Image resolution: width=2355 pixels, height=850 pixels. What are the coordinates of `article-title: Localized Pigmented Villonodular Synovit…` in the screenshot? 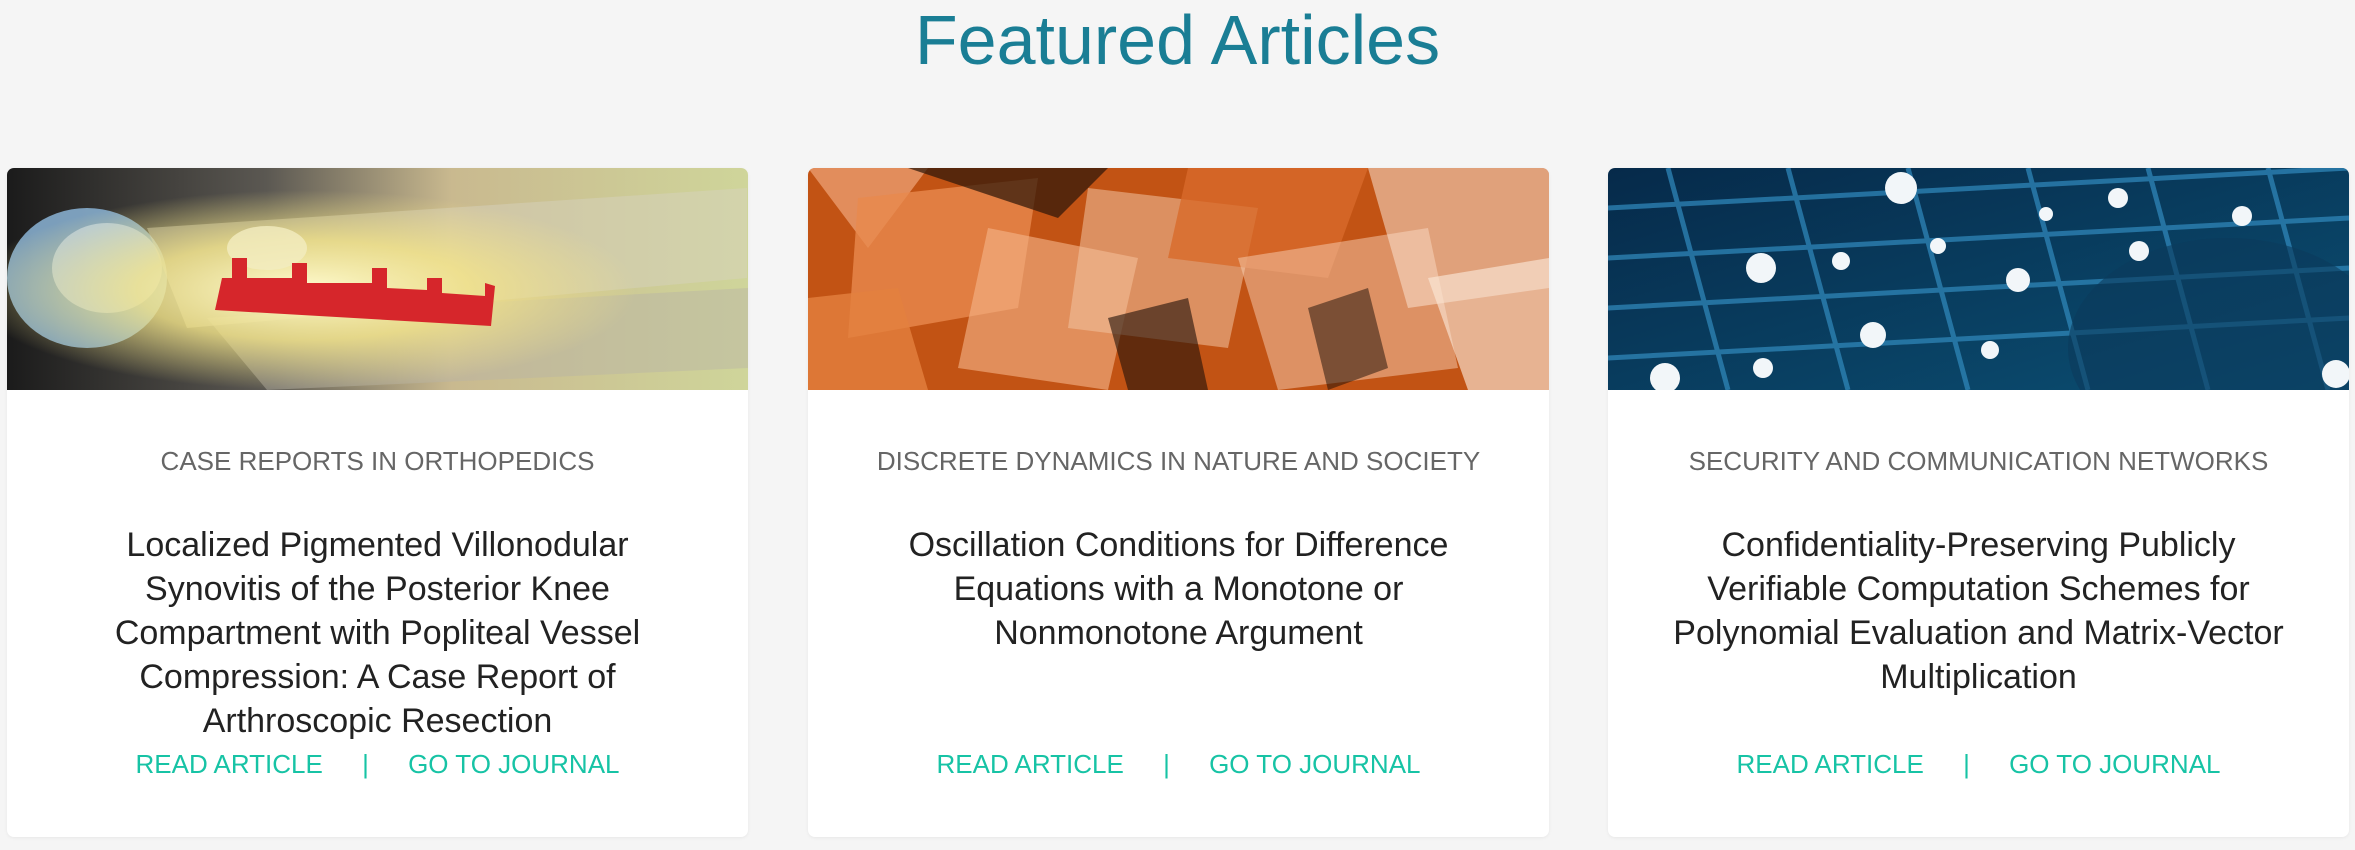 It's located at (377, 633).